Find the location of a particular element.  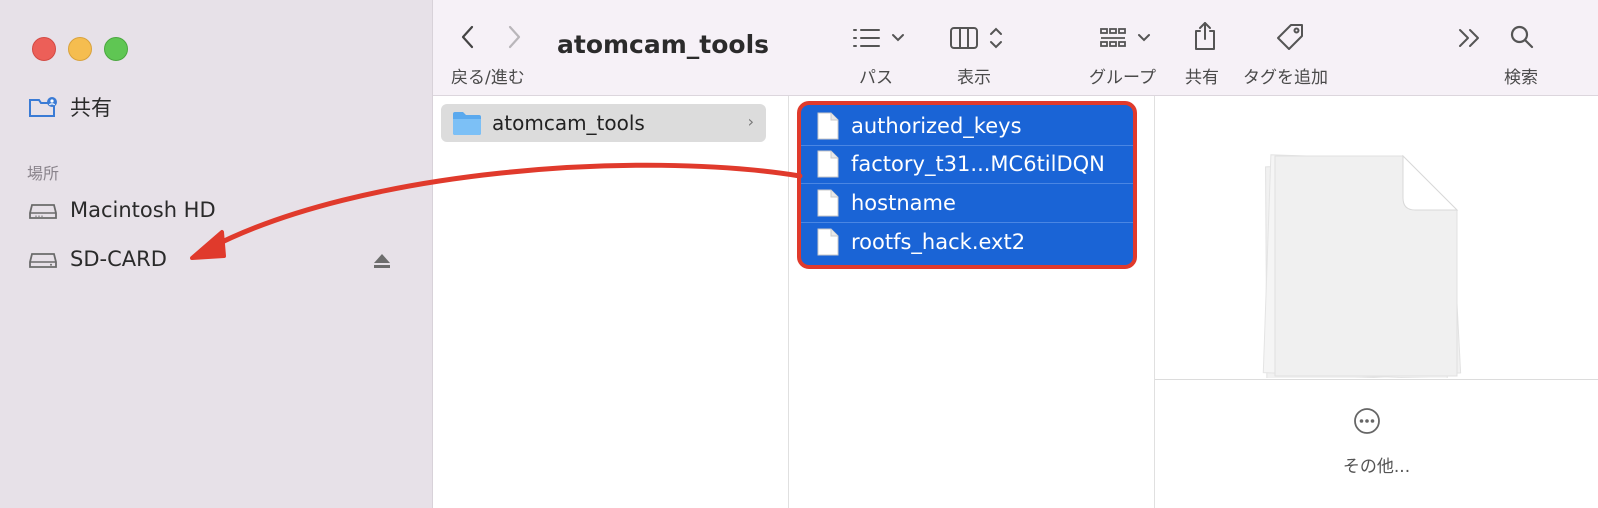

search-label: 検索 is located at coordinates (1521, 78).